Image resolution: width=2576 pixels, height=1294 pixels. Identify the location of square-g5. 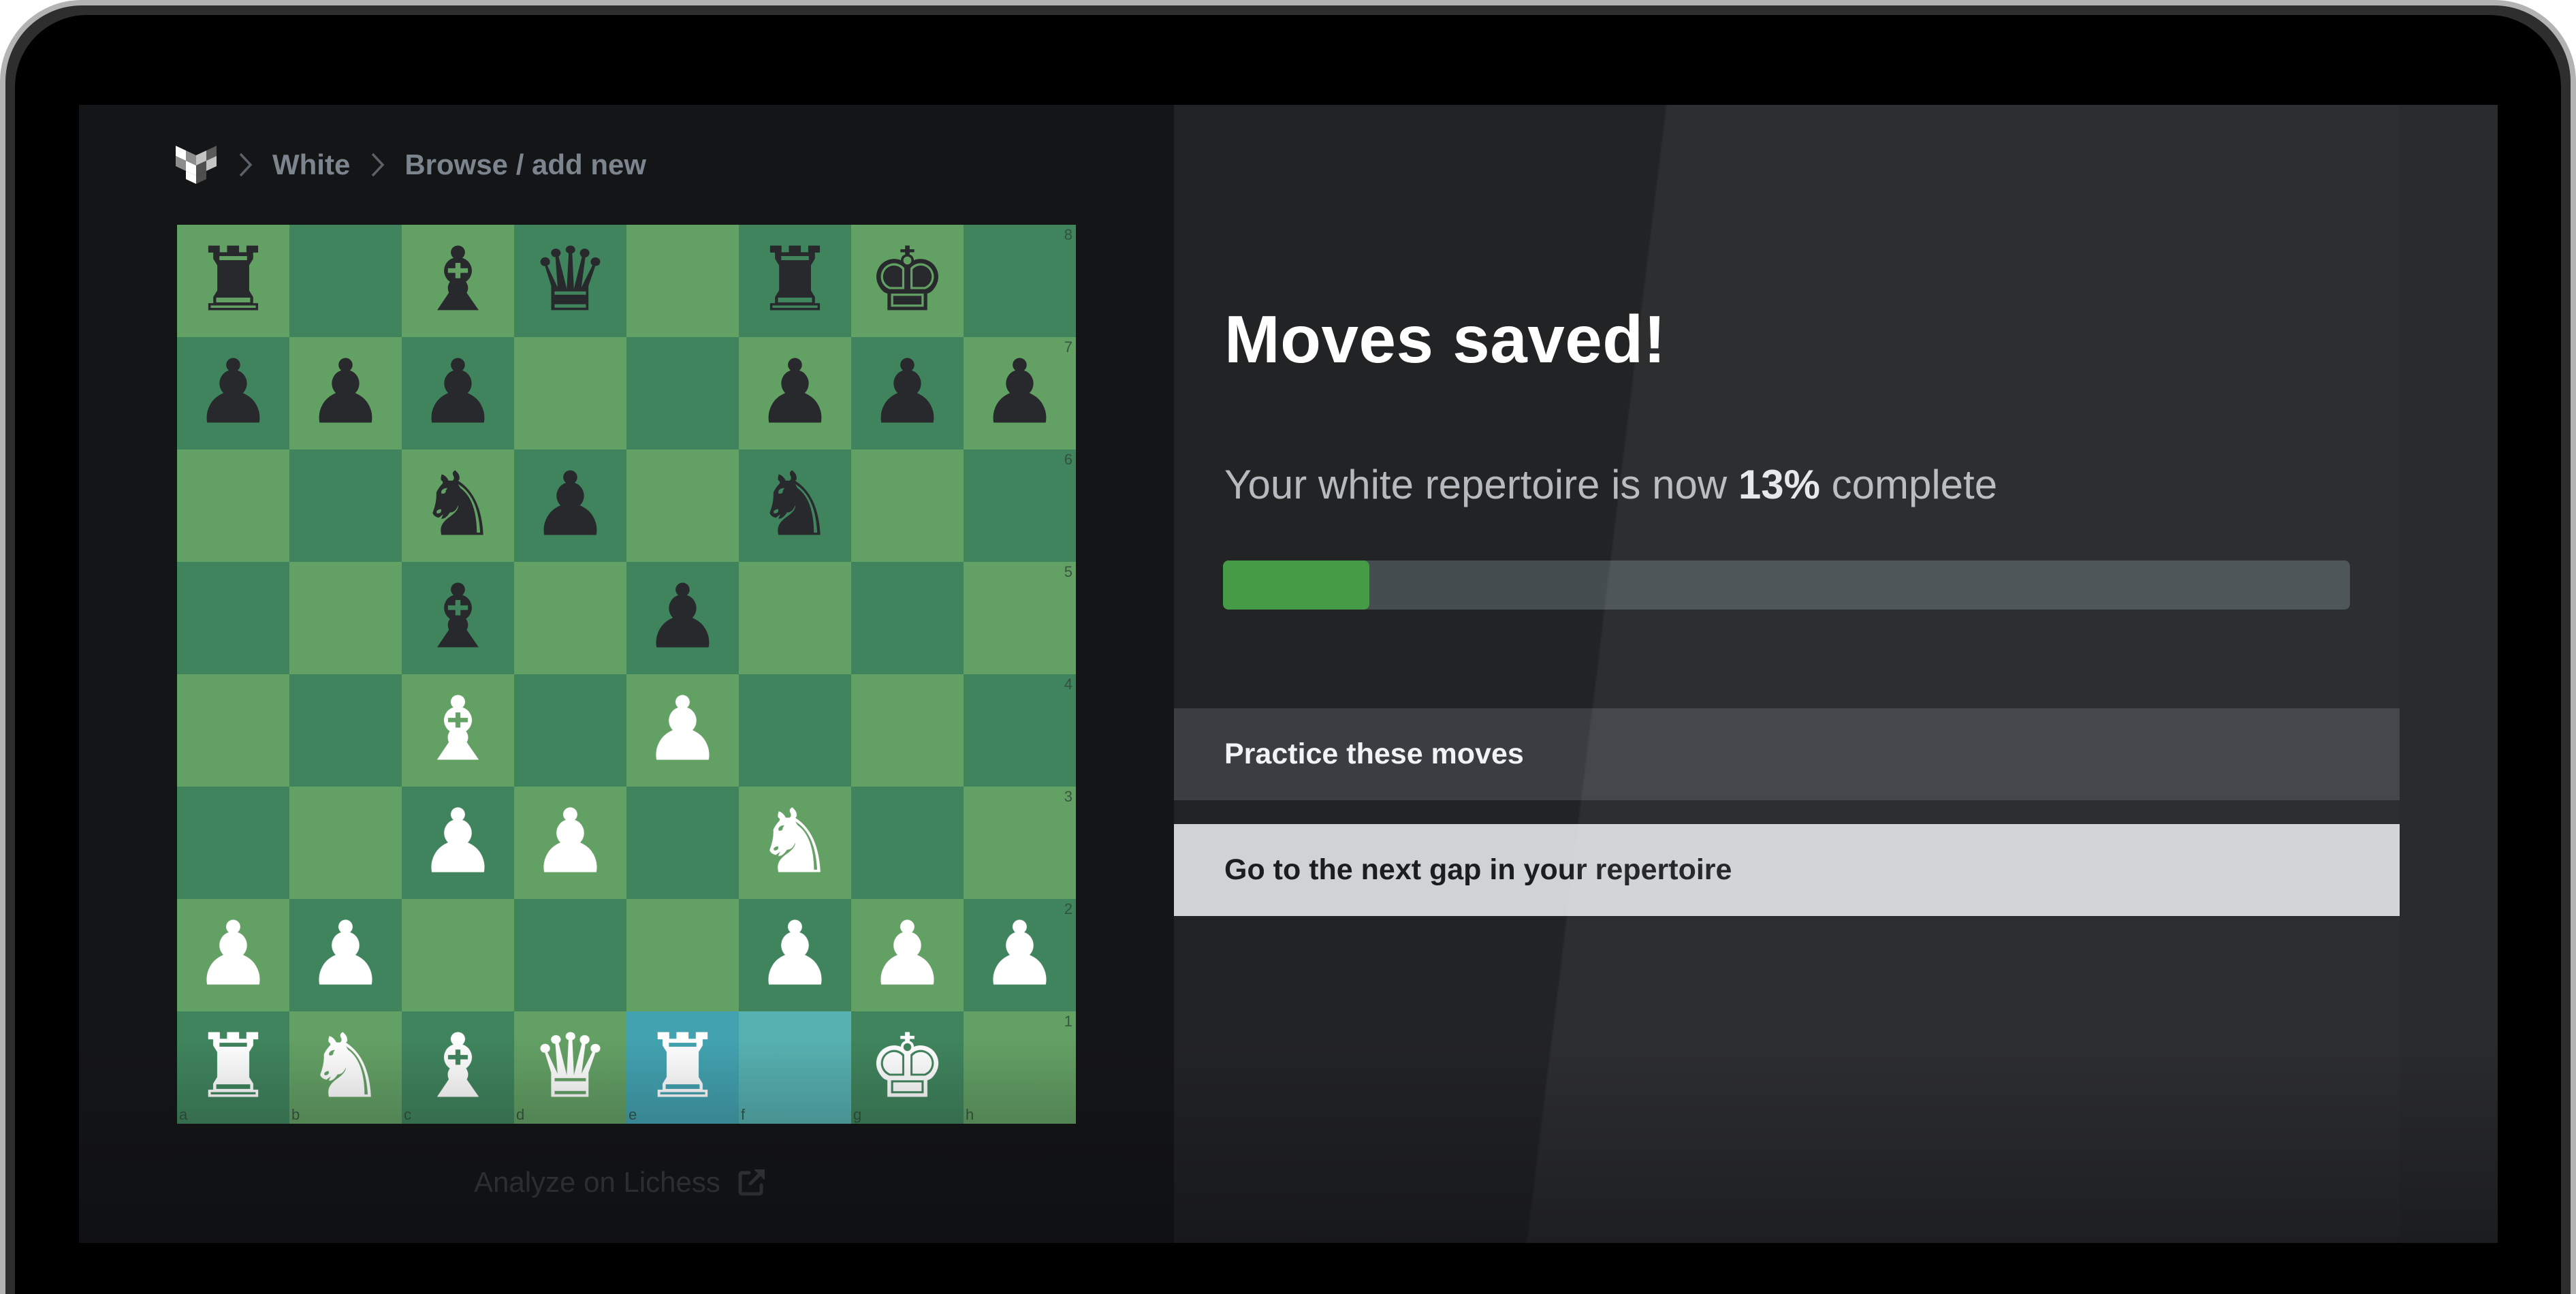
(908, 618).